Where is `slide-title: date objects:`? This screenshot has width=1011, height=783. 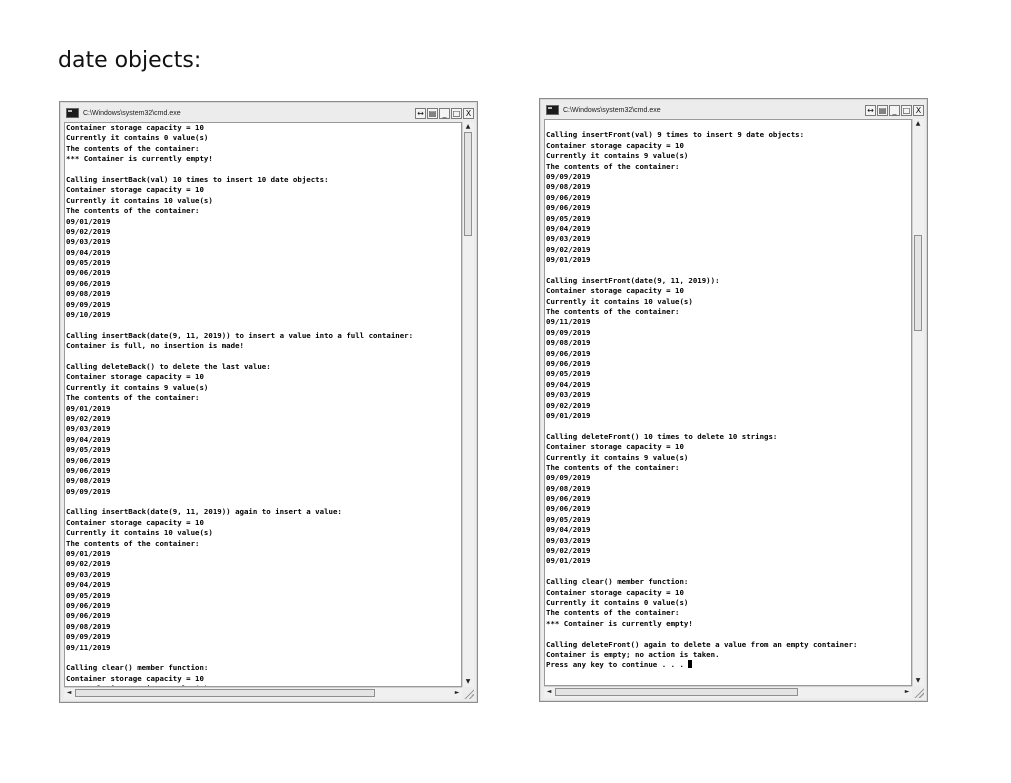
slide-title: date objects: is located at coordinates (130, 60).